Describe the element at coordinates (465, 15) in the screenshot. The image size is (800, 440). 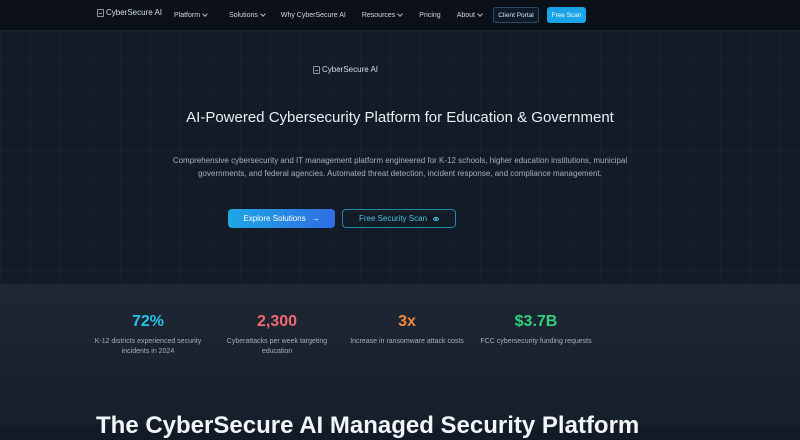
I see `menu-item-label: About` at that location.